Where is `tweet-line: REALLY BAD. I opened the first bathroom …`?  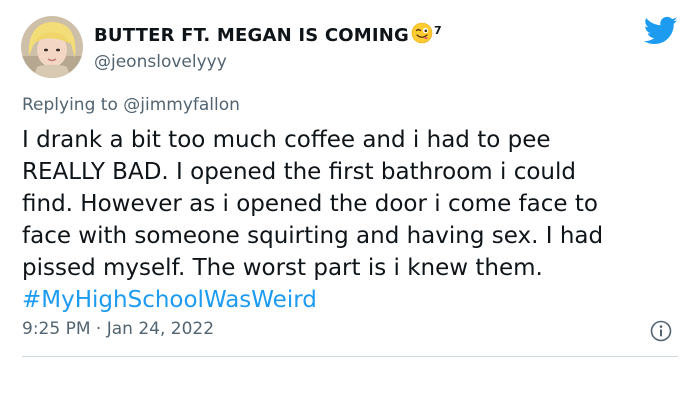 tweet-line: REALLY BAD. I opened the first bathroom … is located at coordinates (299, 172).